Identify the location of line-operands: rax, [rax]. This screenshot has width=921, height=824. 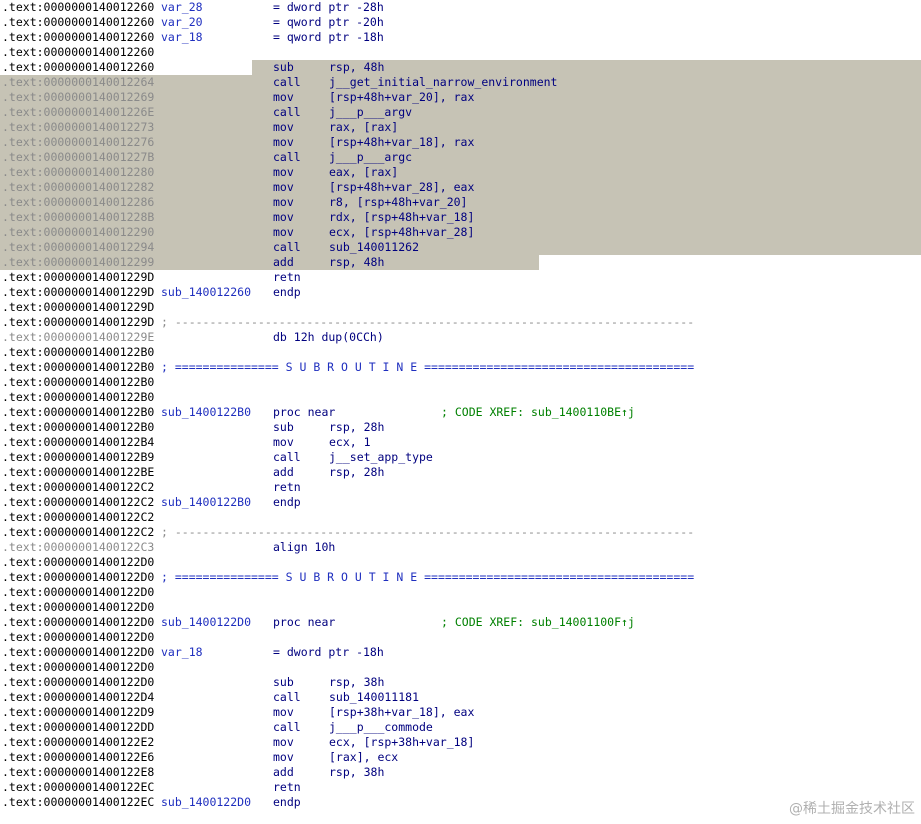
(363, 127).